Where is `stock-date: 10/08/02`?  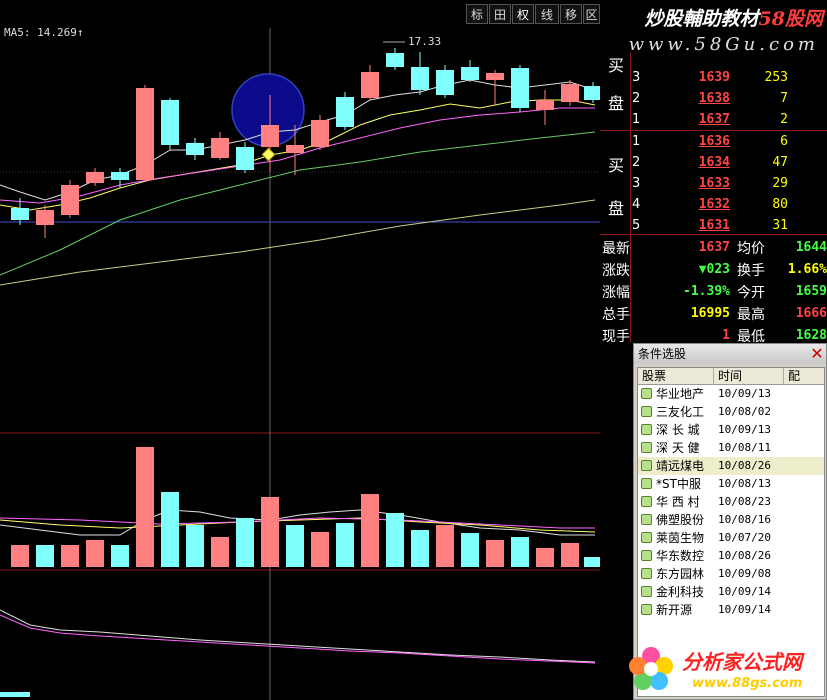 stock-date: 10/08/02 is located at coordinates (744, 411).